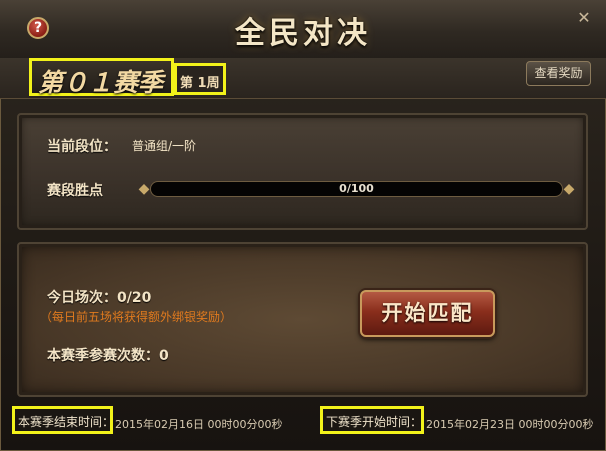  I want to click on points-label: 赛段胜点, so click(75, 191).